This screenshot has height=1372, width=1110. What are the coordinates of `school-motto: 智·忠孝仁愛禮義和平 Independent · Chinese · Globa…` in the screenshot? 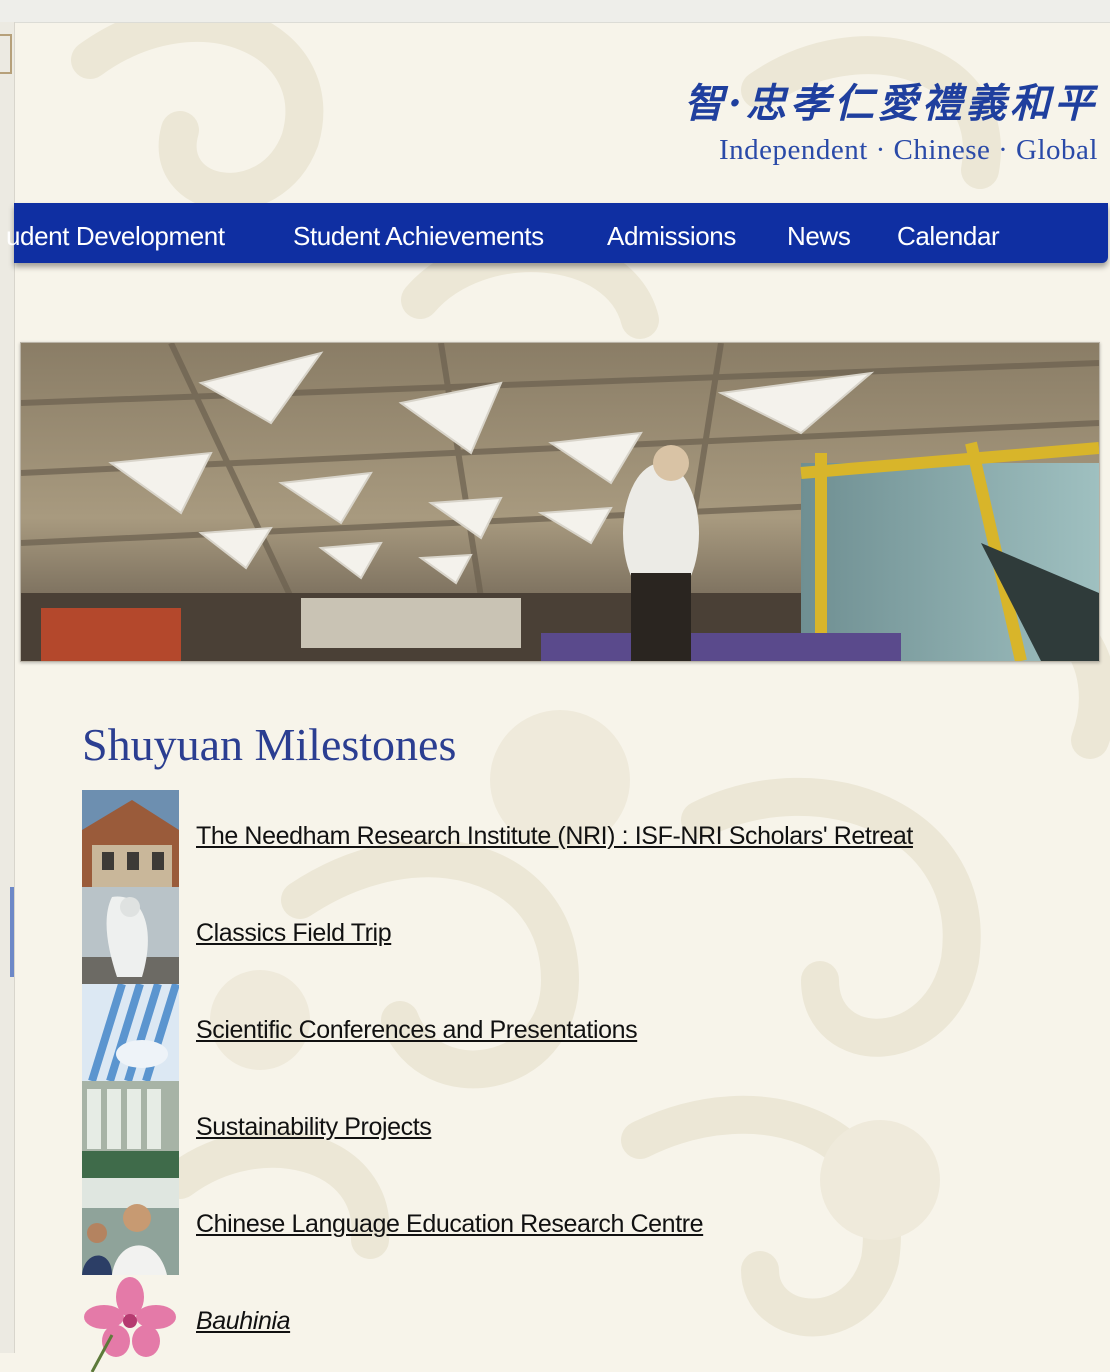 It's located at (891, 122).